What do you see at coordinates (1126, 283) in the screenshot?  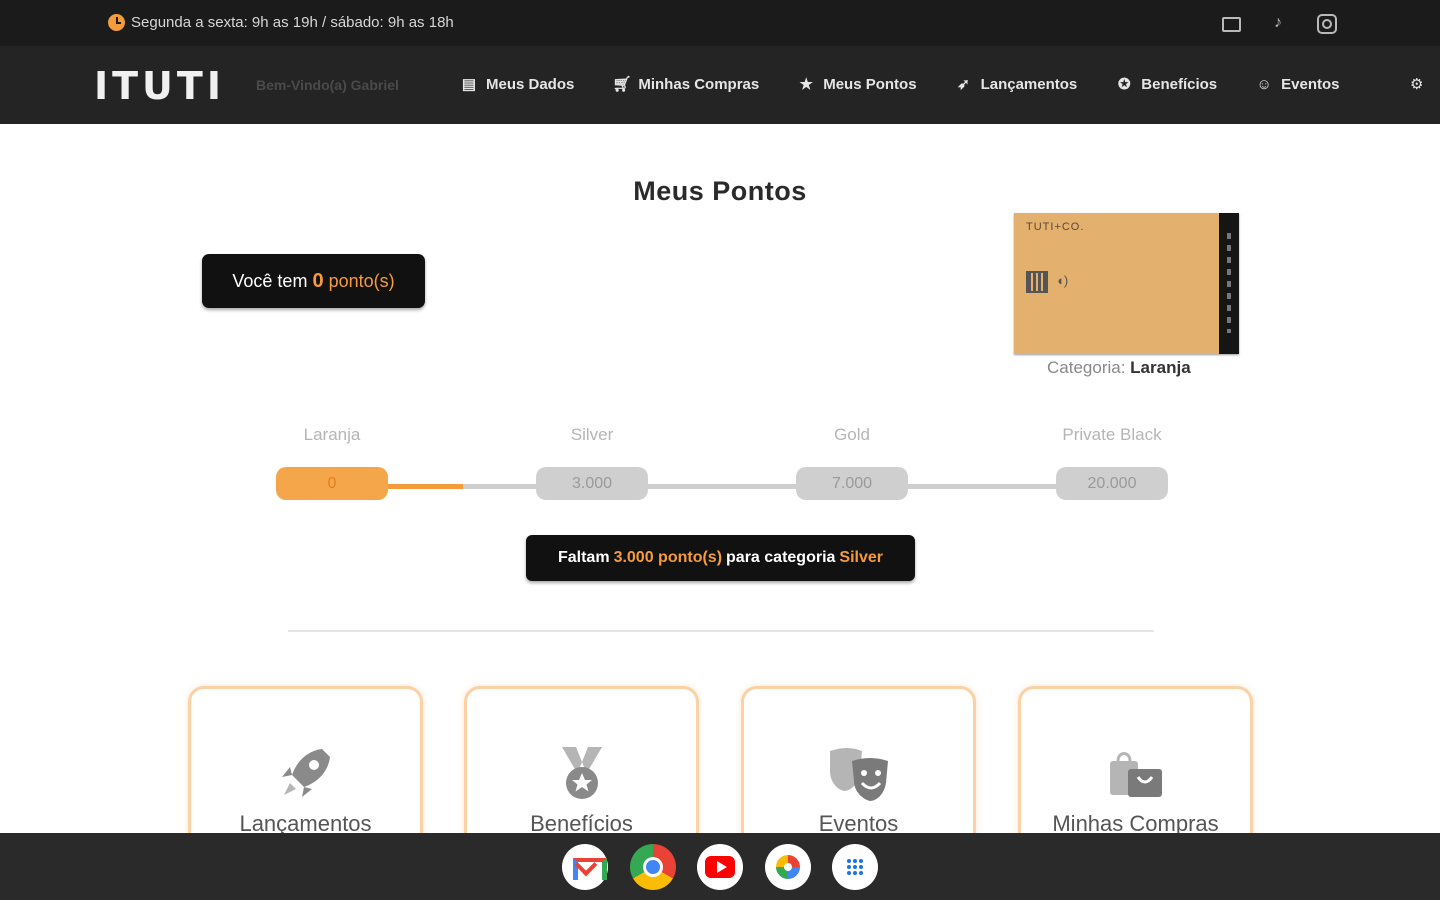 I see `membership-card: TUTI+CO. ◖)` at bounding box center [1126, 283].